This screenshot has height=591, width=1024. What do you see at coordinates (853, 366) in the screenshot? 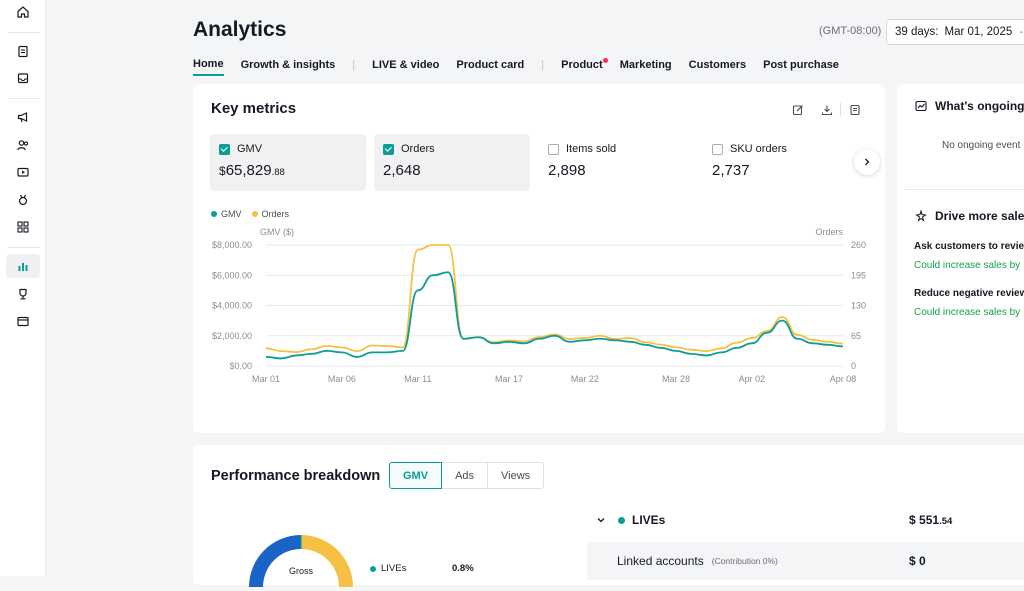
I see `y-tick-label-right: 0` at bounding box center [853, 366].